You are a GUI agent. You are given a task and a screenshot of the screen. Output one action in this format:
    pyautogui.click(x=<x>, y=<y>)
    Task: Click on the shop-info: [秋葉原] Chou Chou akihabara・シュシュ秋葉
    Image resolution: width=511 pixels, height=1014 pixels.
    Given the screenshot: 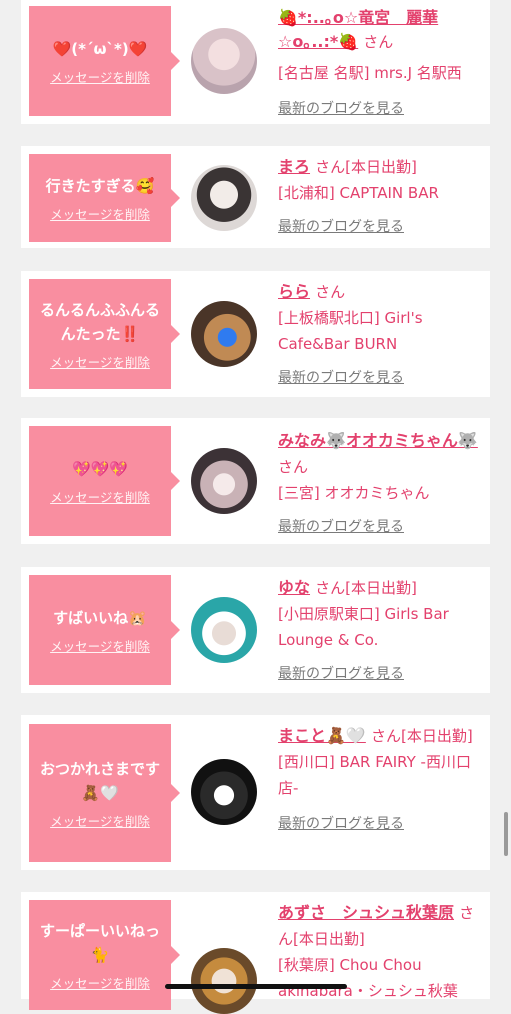 What is the action you would take?
    pyautogui.click(x=382, y=978)
    